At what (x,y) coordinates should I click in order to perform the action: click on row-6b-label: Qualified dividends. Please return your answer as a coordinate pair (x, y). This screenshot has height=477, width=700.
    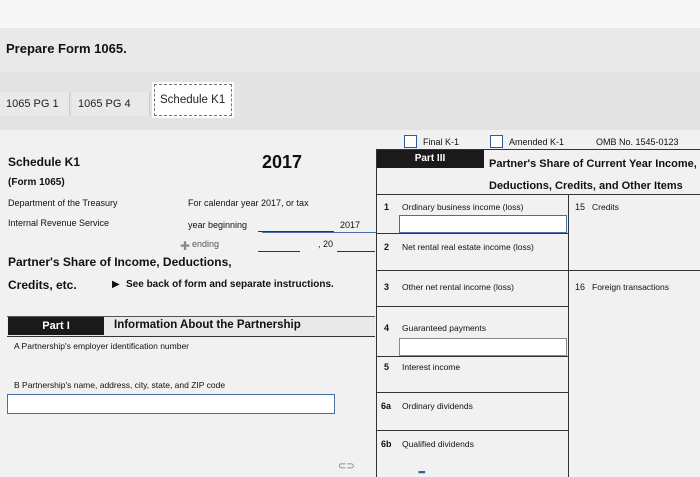
    Looking at the image, I should click on (438, 444).